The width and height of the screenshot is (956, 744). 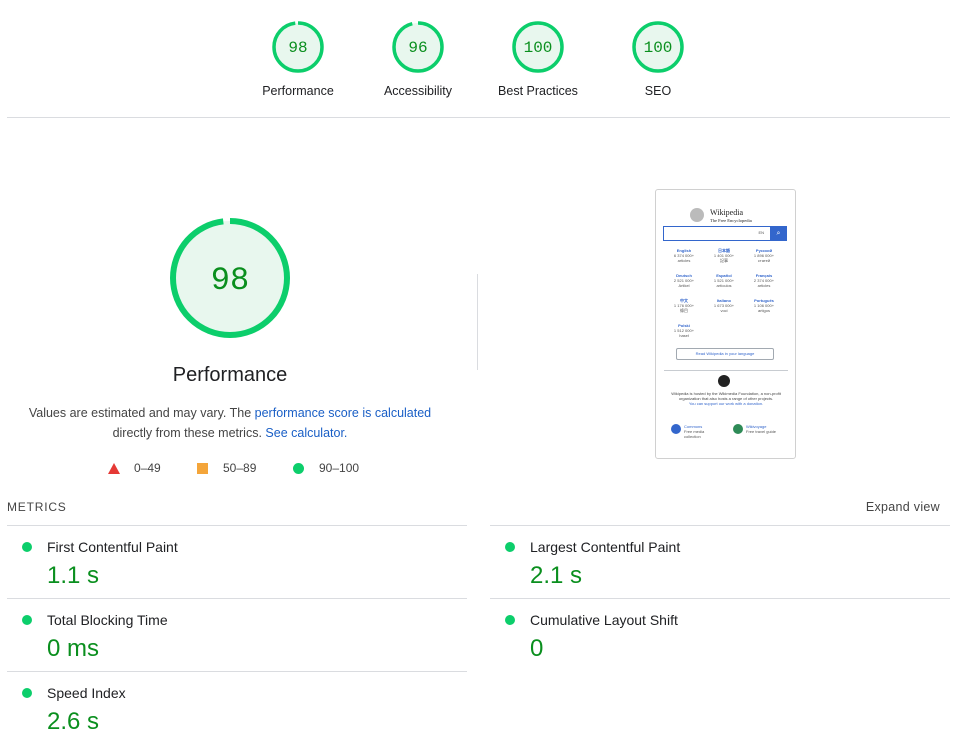 What do you see at coordinates (477, 322) in the screenshot?
I see `vertical-separator` at bounding box center [477, 322].